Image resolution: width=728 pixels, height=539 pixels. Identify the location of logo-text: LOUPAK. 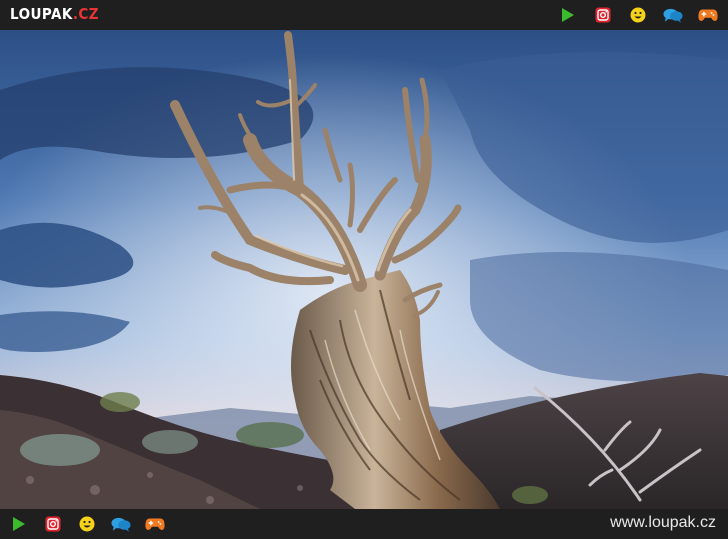
(41, 14).